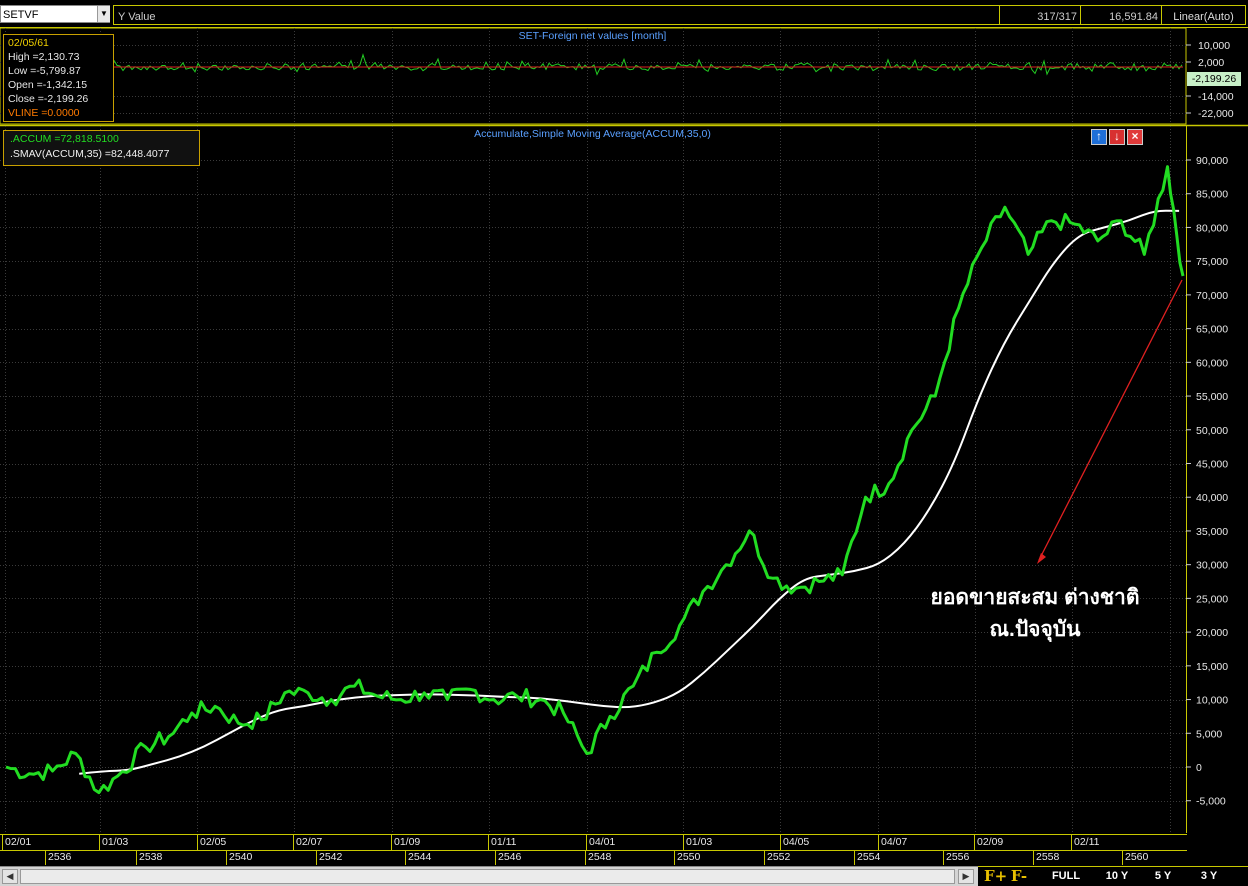 This screenshot has height=886, width=1248. I want to click on y-tick-label: 80,000, so click(1212, 228).